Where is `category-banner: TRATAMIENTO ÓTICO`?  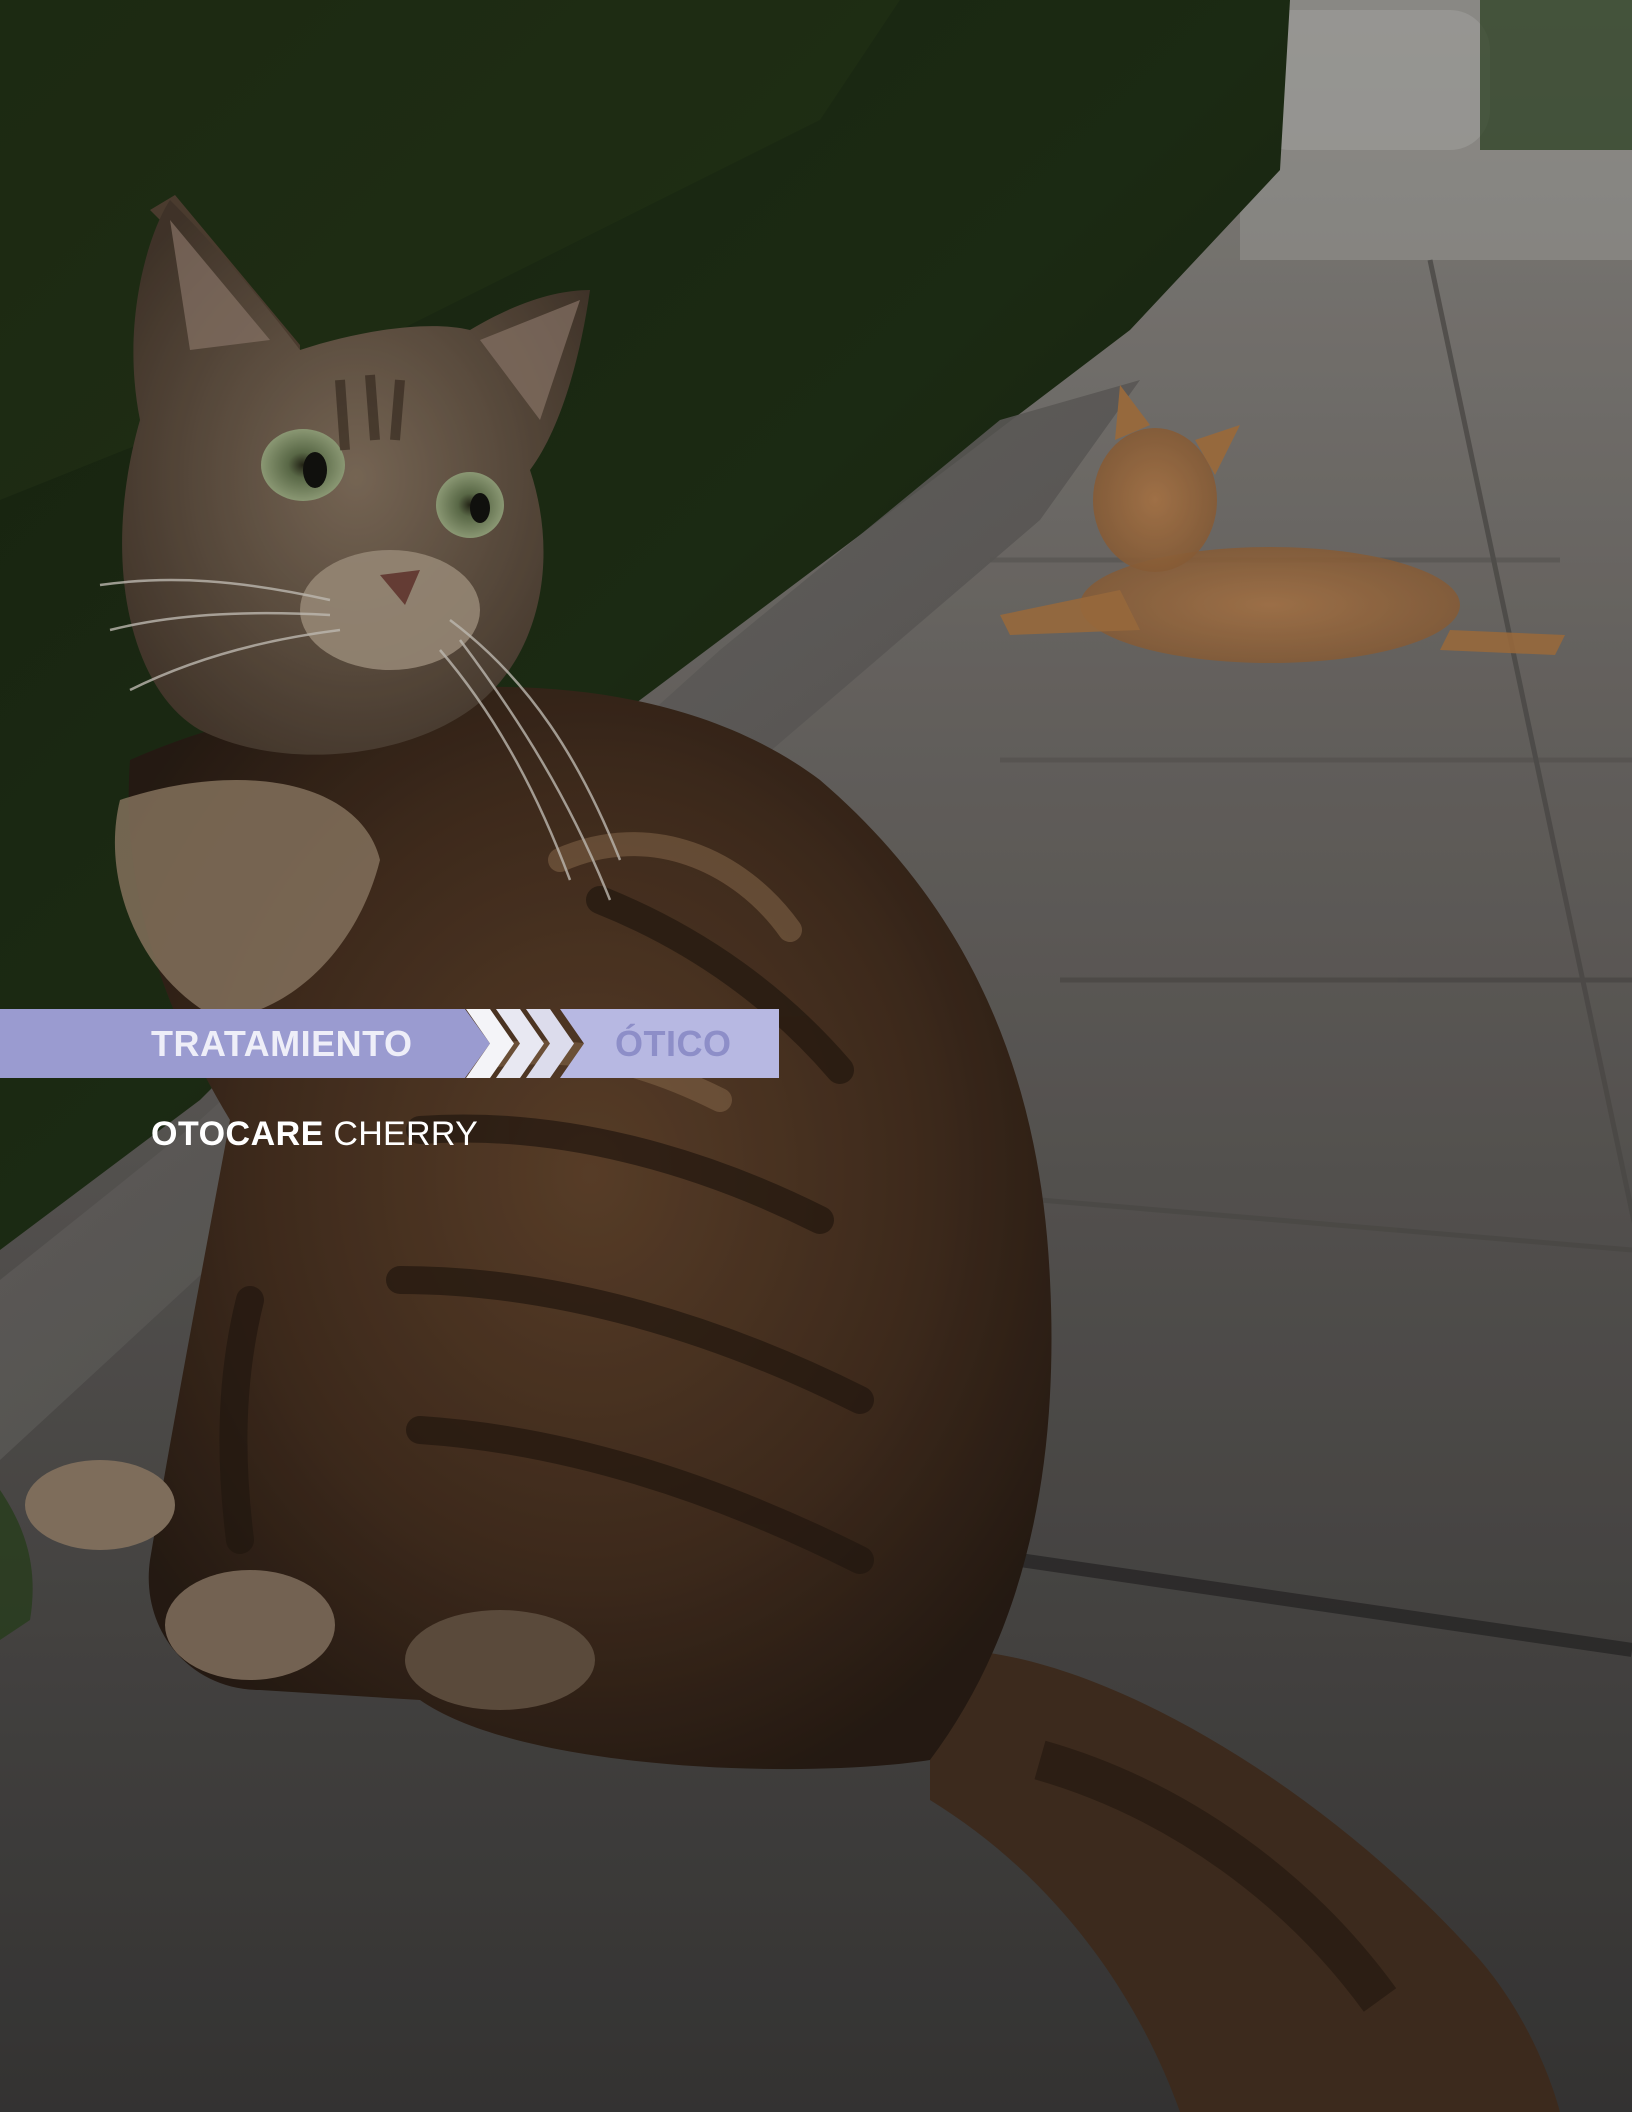 category-banner: TRATAMIENTO ÓTICO is located at coordinates (389, 1043).